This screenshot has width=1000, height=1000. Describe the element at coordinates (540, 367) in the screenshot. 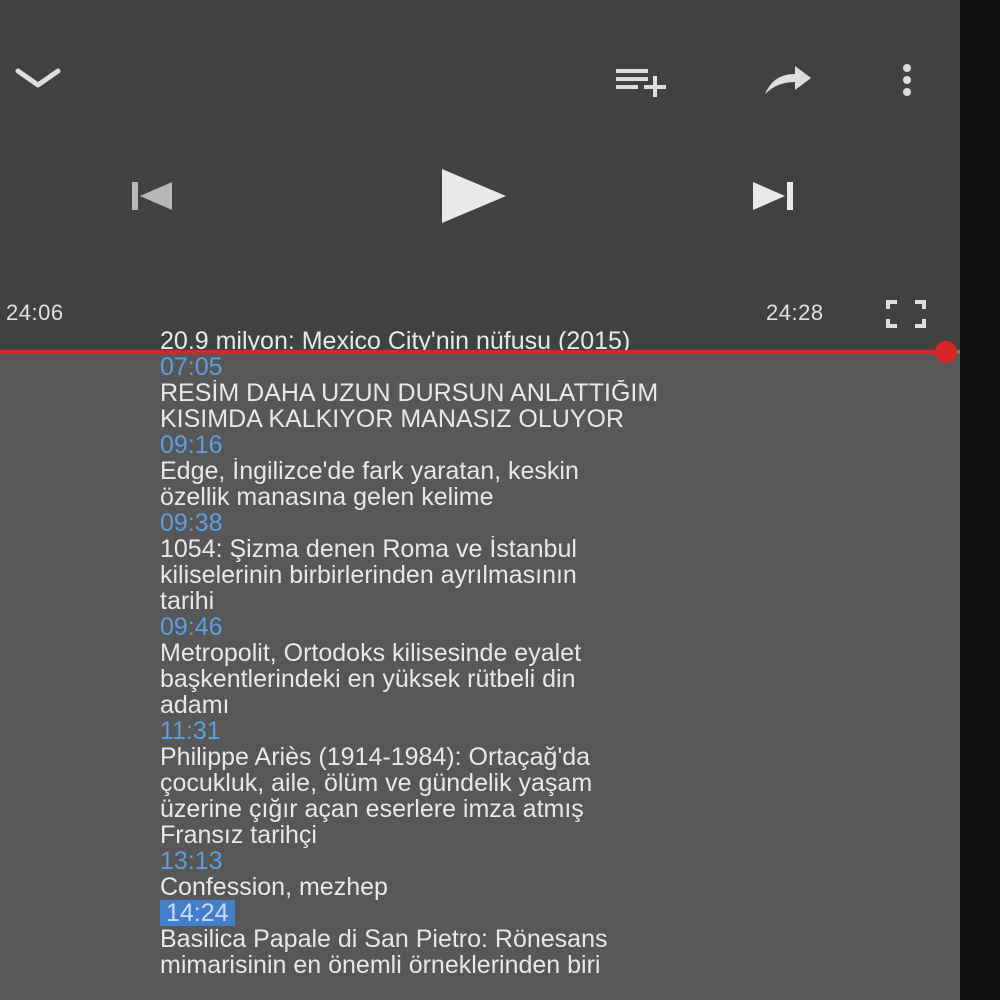

I see `timestamp-link: 07:05` at that location.